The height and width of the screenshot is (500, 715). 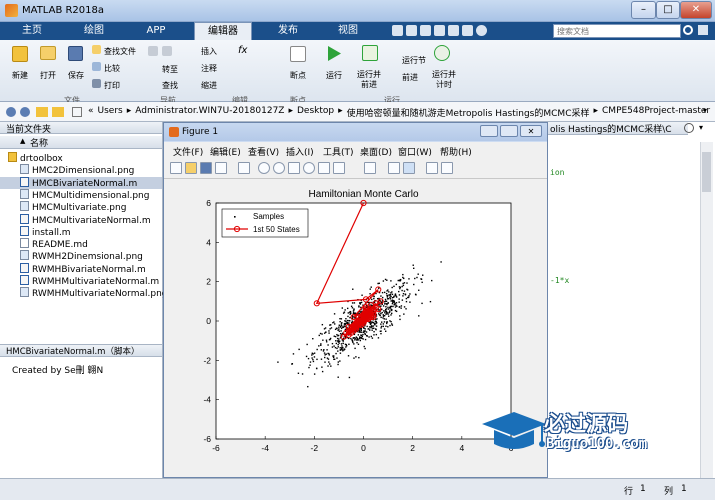 What do you see at coordinates (48, 244) in the screenshot?
I see `file-list-item: README.md` at bounding box center [48, 244].